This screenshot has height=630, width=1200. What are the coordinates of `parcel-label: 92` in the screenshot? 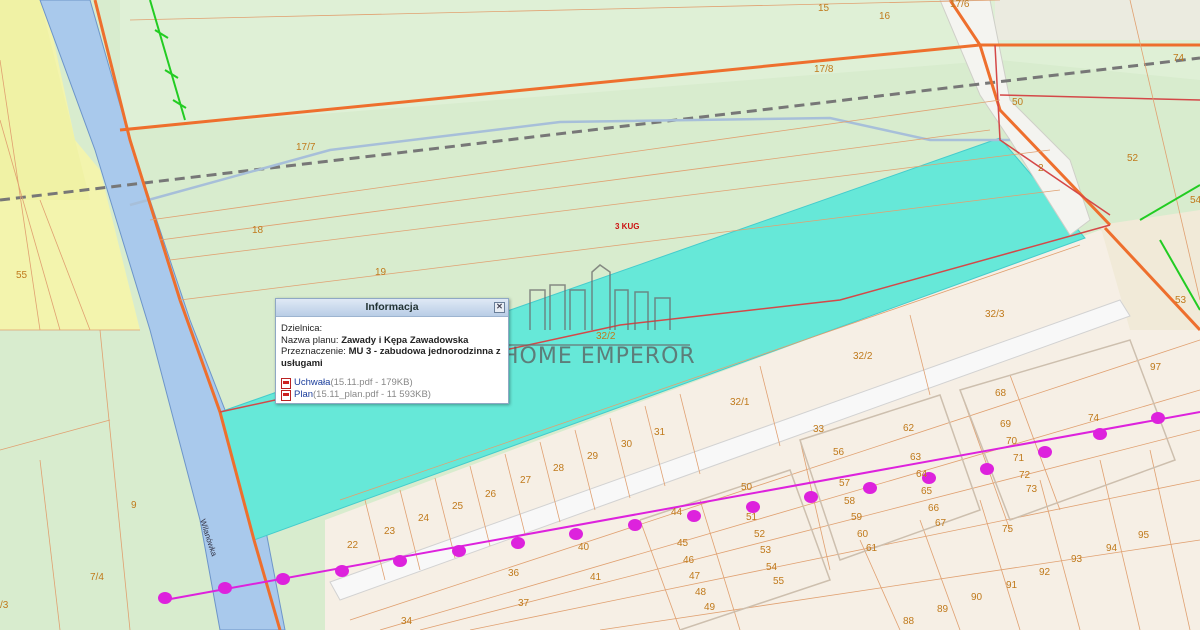 It's located at (1045, 572).